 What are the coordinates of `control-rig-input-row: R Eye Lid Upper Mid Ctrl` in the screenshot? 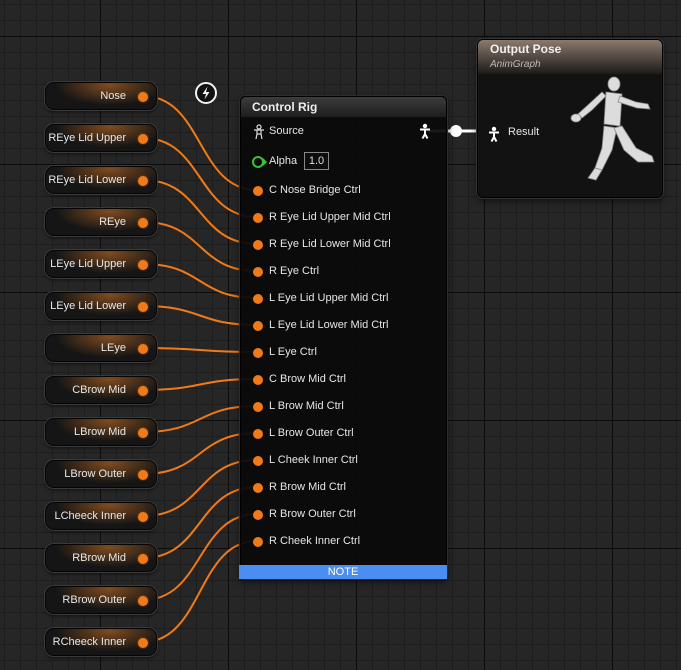 It's located at (343, 218).